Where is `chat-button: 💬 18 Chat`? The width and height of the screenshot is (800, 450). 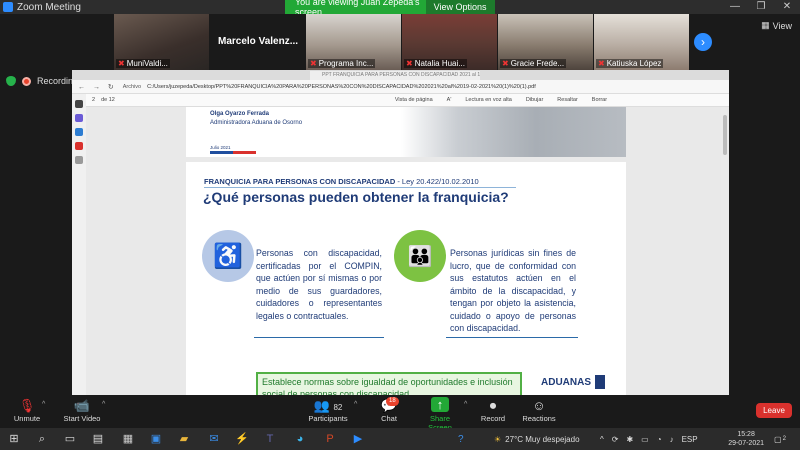
chat-button: 💬 18 Chat is located at coordinates (389, 410).